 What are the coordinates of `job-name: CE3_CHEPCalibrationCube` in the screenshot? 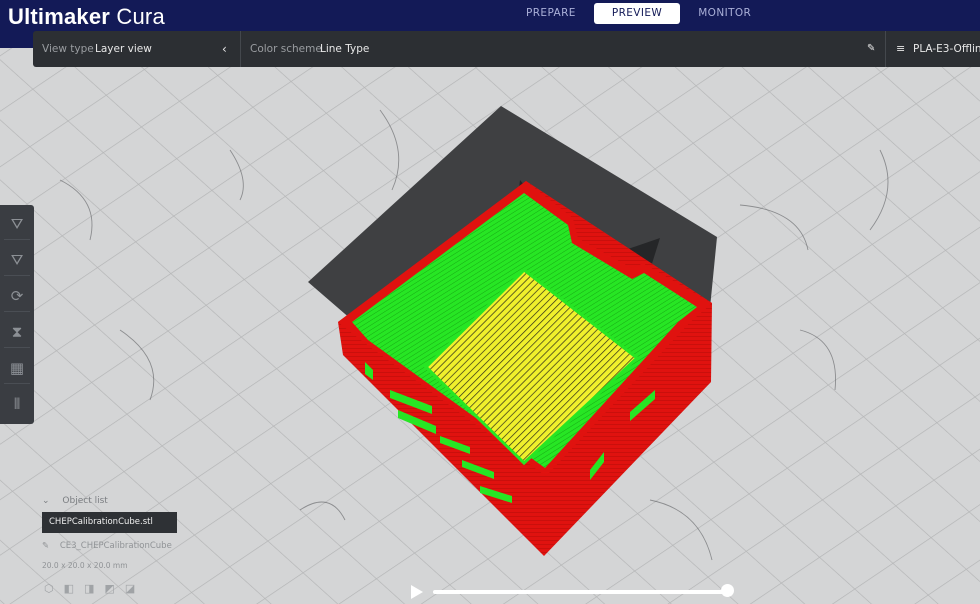 It's located at (115, 546).